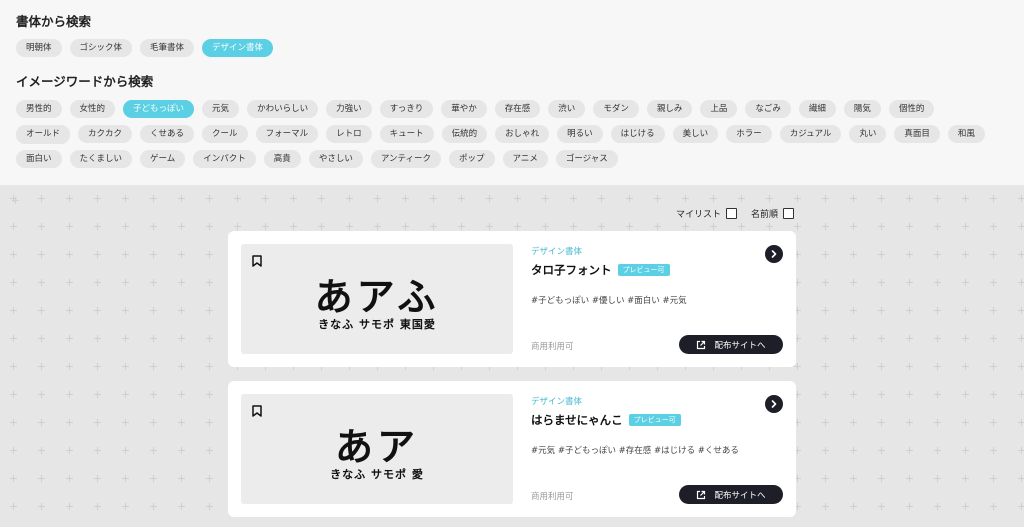  Describe the element at coordinates (571, 270) in the screenshot. I see `font-name: タロ子フォント` at that location.